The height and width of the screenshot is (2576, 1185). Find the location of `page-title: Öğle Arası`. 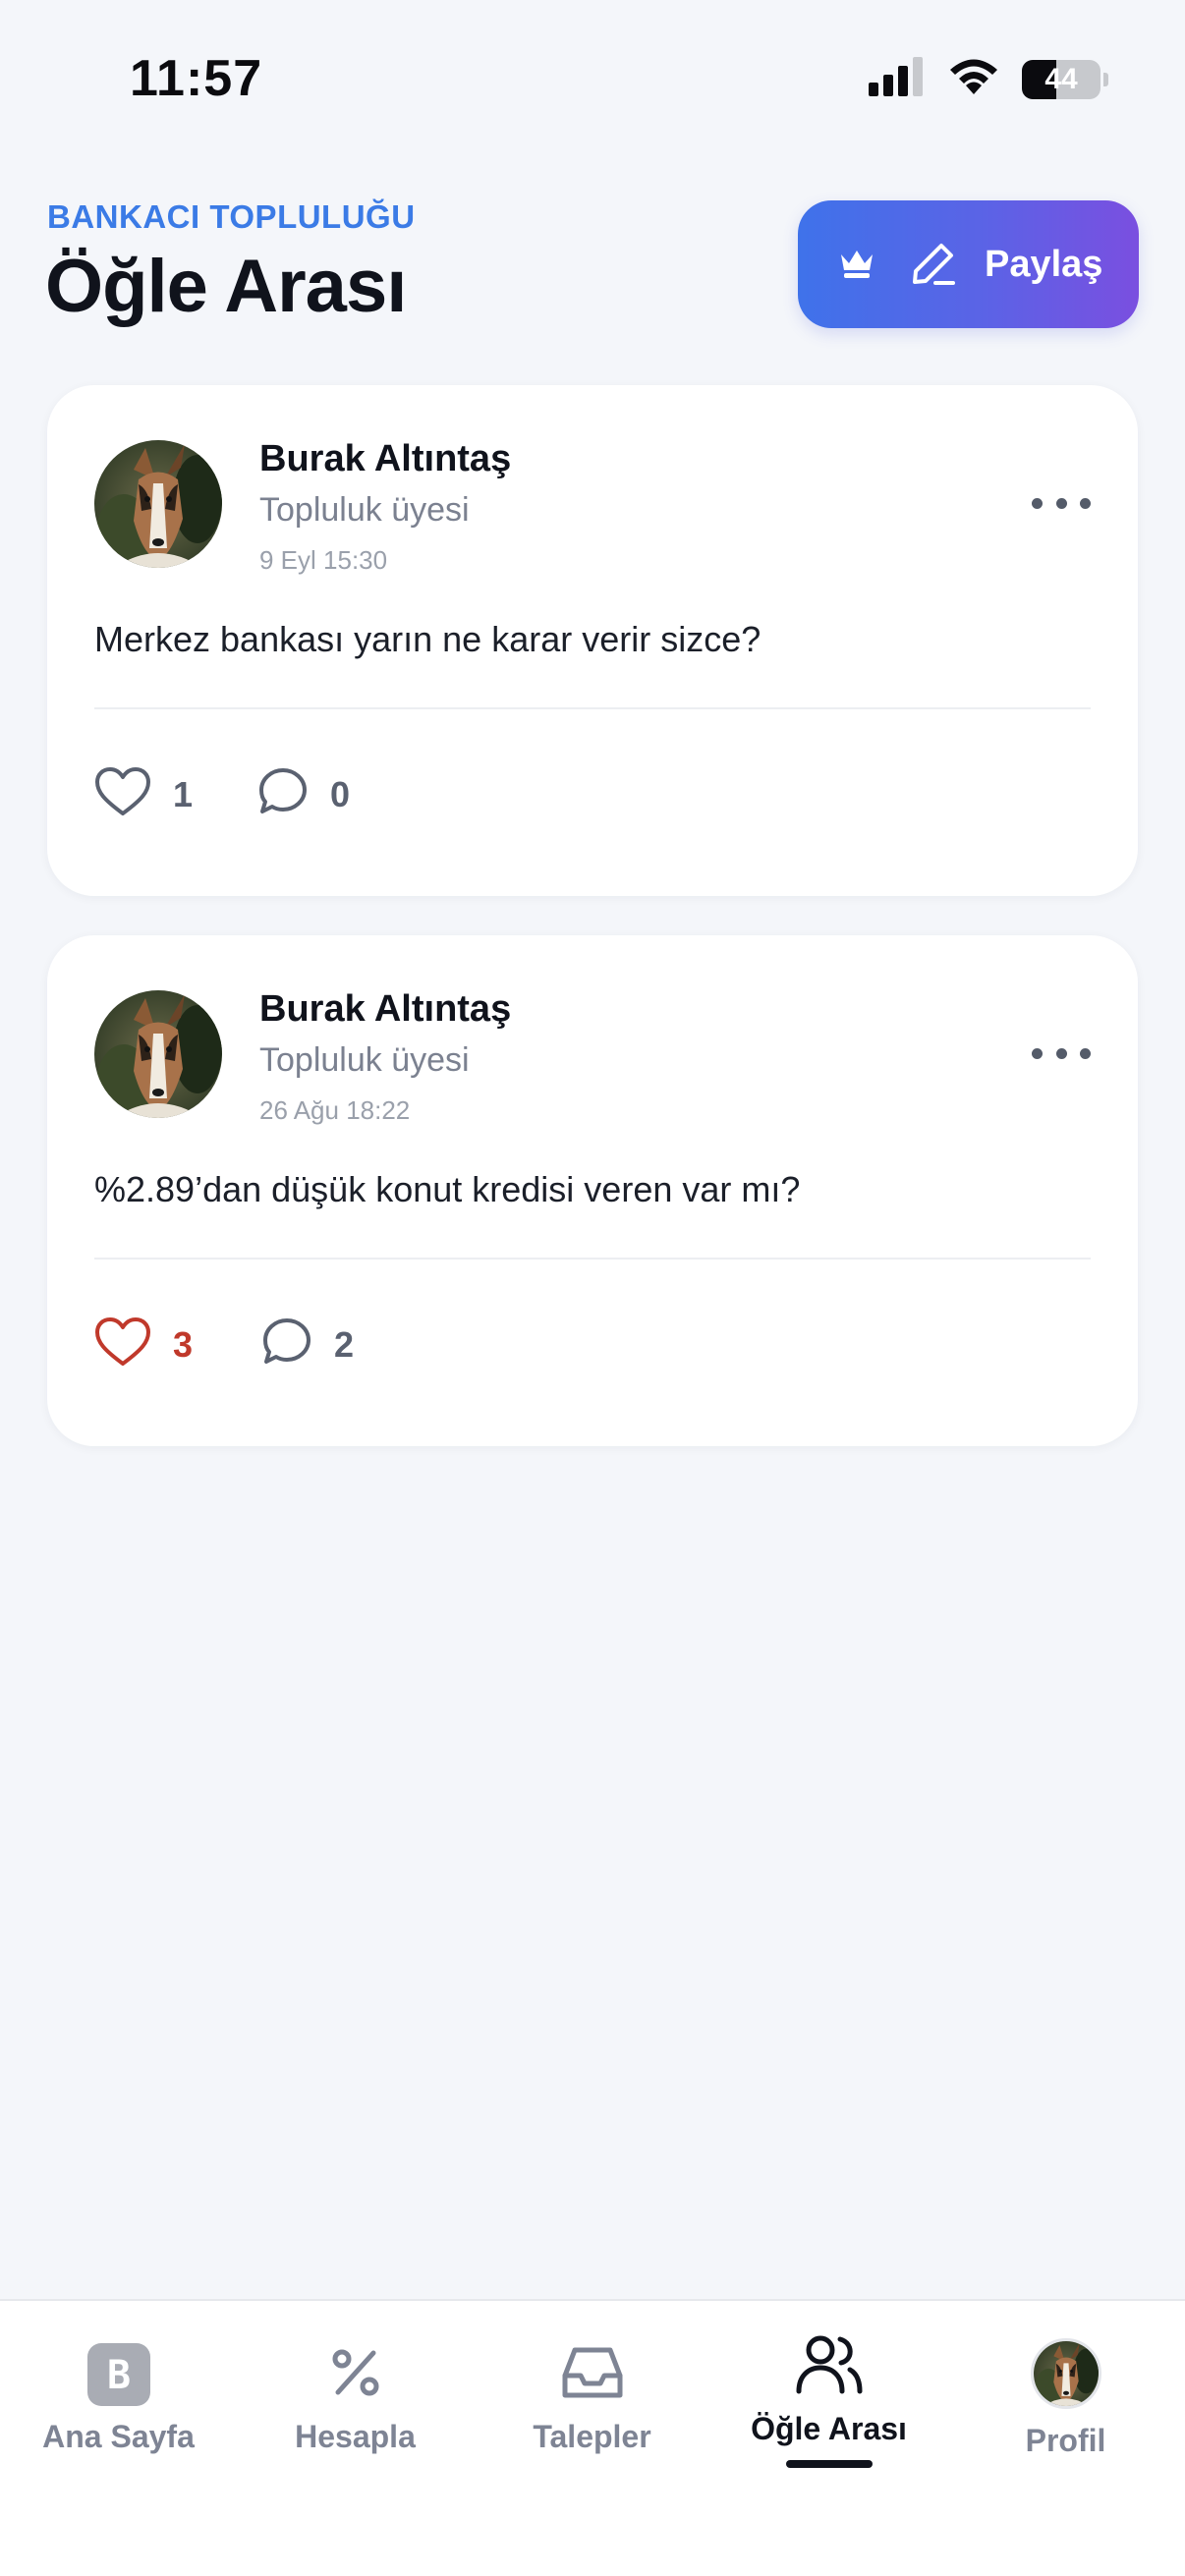

page-title: Öğle Arası is located at coordinates (226, 286).